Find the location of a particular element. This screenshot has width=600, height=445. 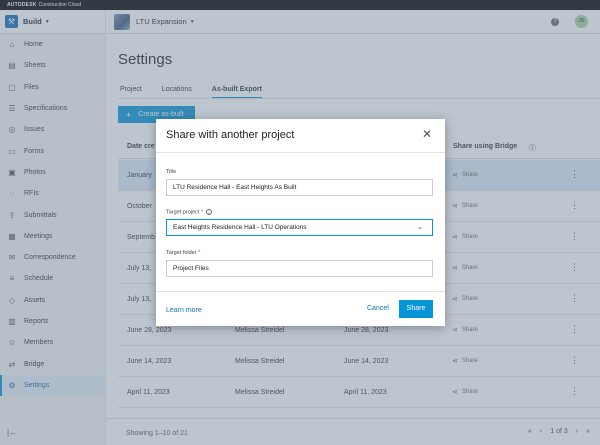

target-project-label: Target project * i is located at coordinates (189, 212).